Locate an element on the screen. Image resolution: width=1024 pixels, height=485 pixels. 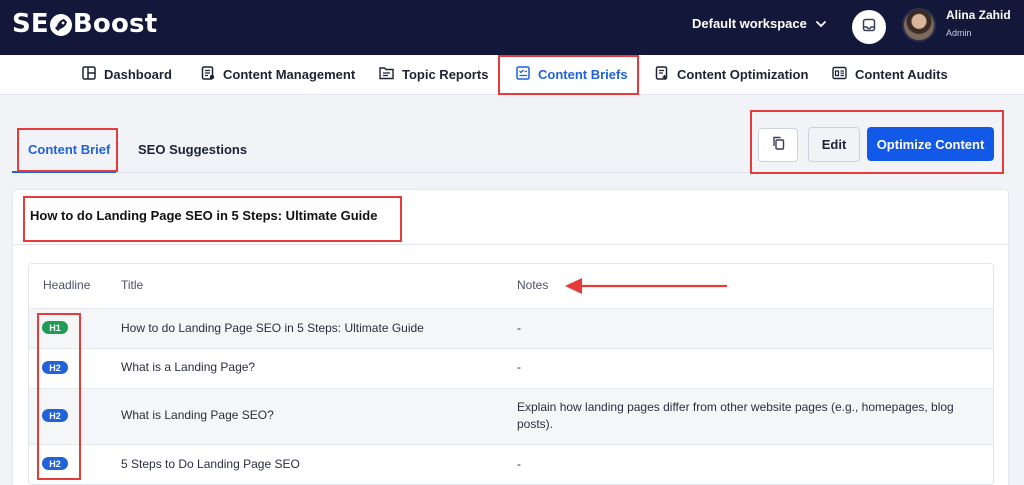
logo-text-end: Boost is located at coordinates (115, 24).